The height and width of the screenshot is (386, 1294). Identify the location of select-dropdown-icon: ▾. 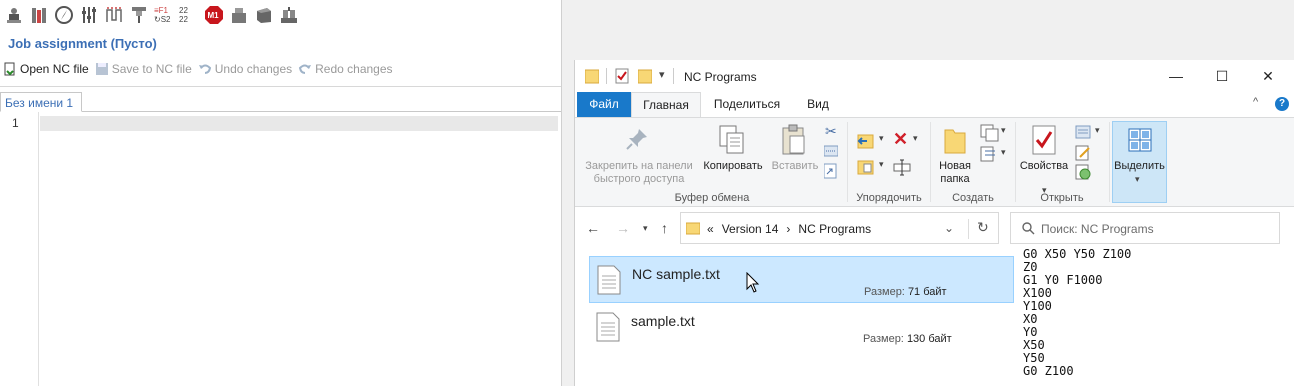
(1137, 179).